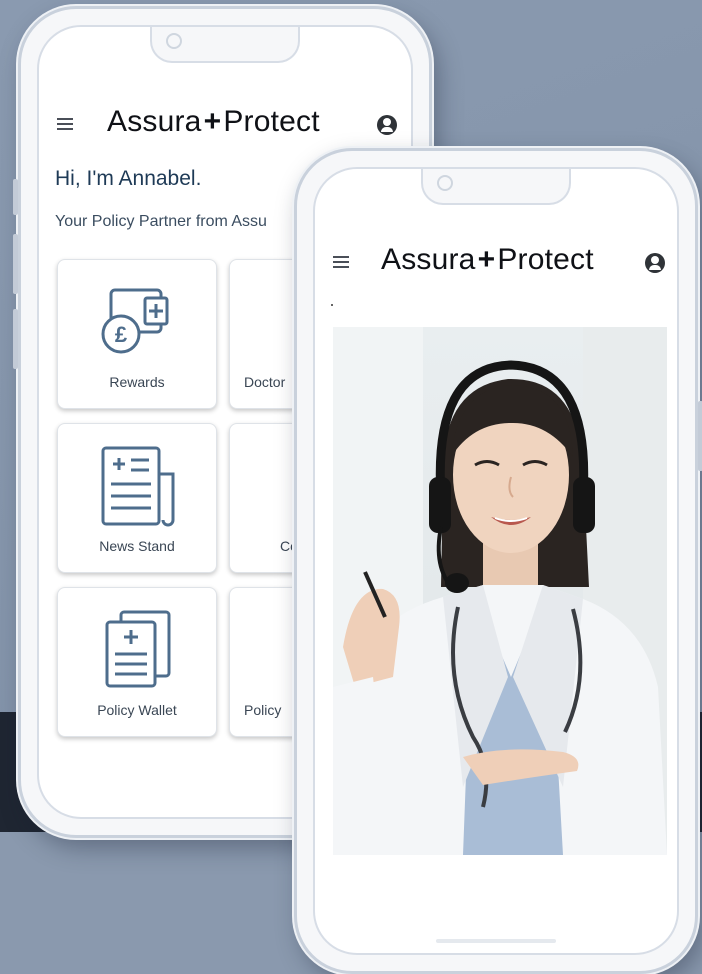 The width and height of the screenshot is (702, 974). Describe the element at coordinates (138, 486) in the screenshot. I see `news-stand-icon` at that location.